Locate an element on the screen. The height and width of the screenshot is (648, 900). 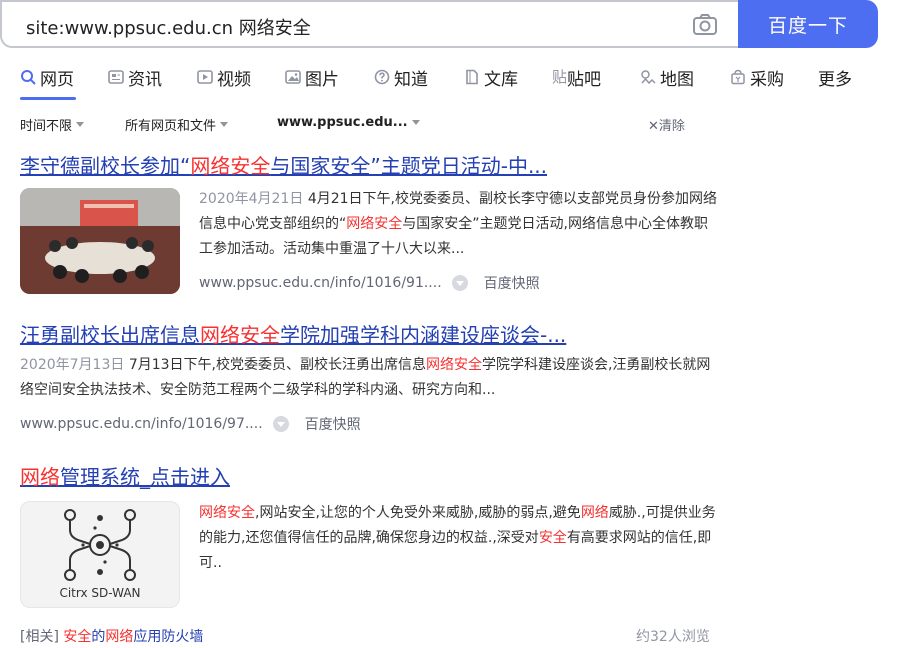
video-icon is located at coordinates (205, 77).